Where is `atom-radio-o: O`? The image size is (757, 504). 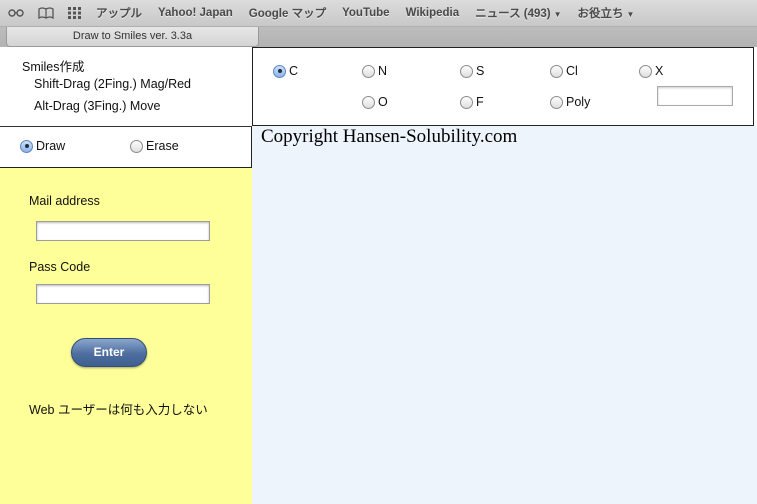 atom-radio-o: O is located at coordinates (375, 102).